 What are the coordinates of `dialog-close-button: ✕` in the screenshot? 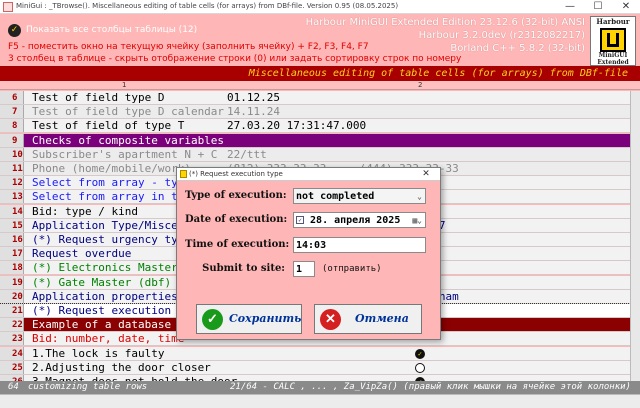 It's located at (426, 174).